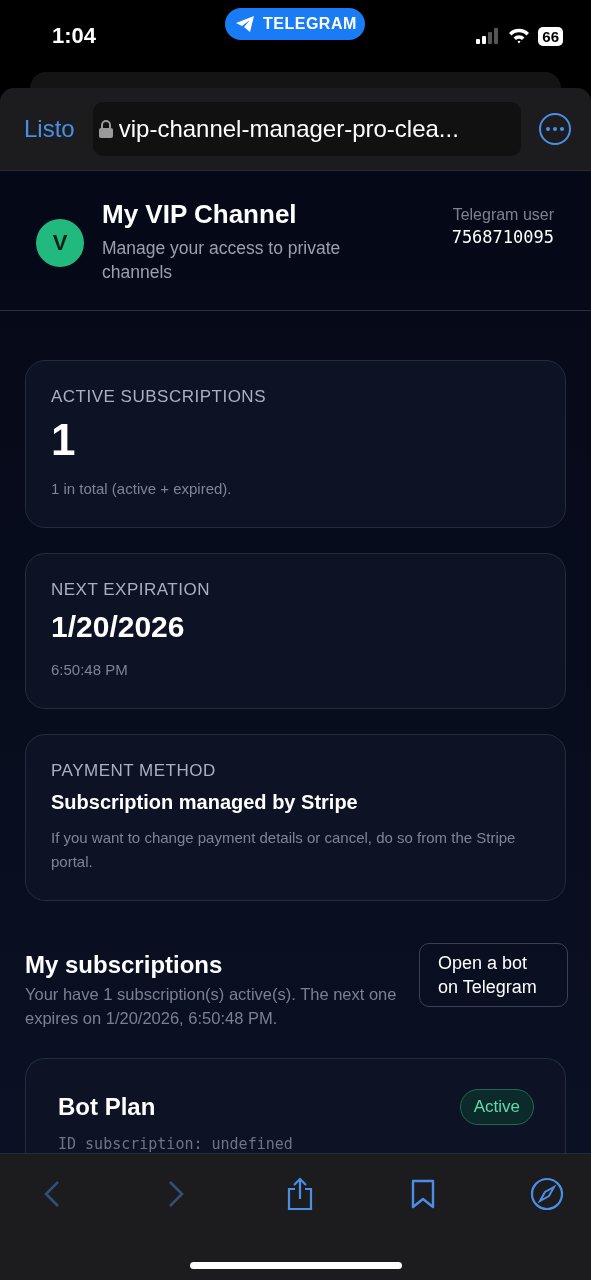 The height and width of the screenshot is (1280, 591). What do you see at coordinates (493, 975) in the screenshot?
I see `open-bot-button: Open a bot on Telegram` at bounding box center [493, 975].